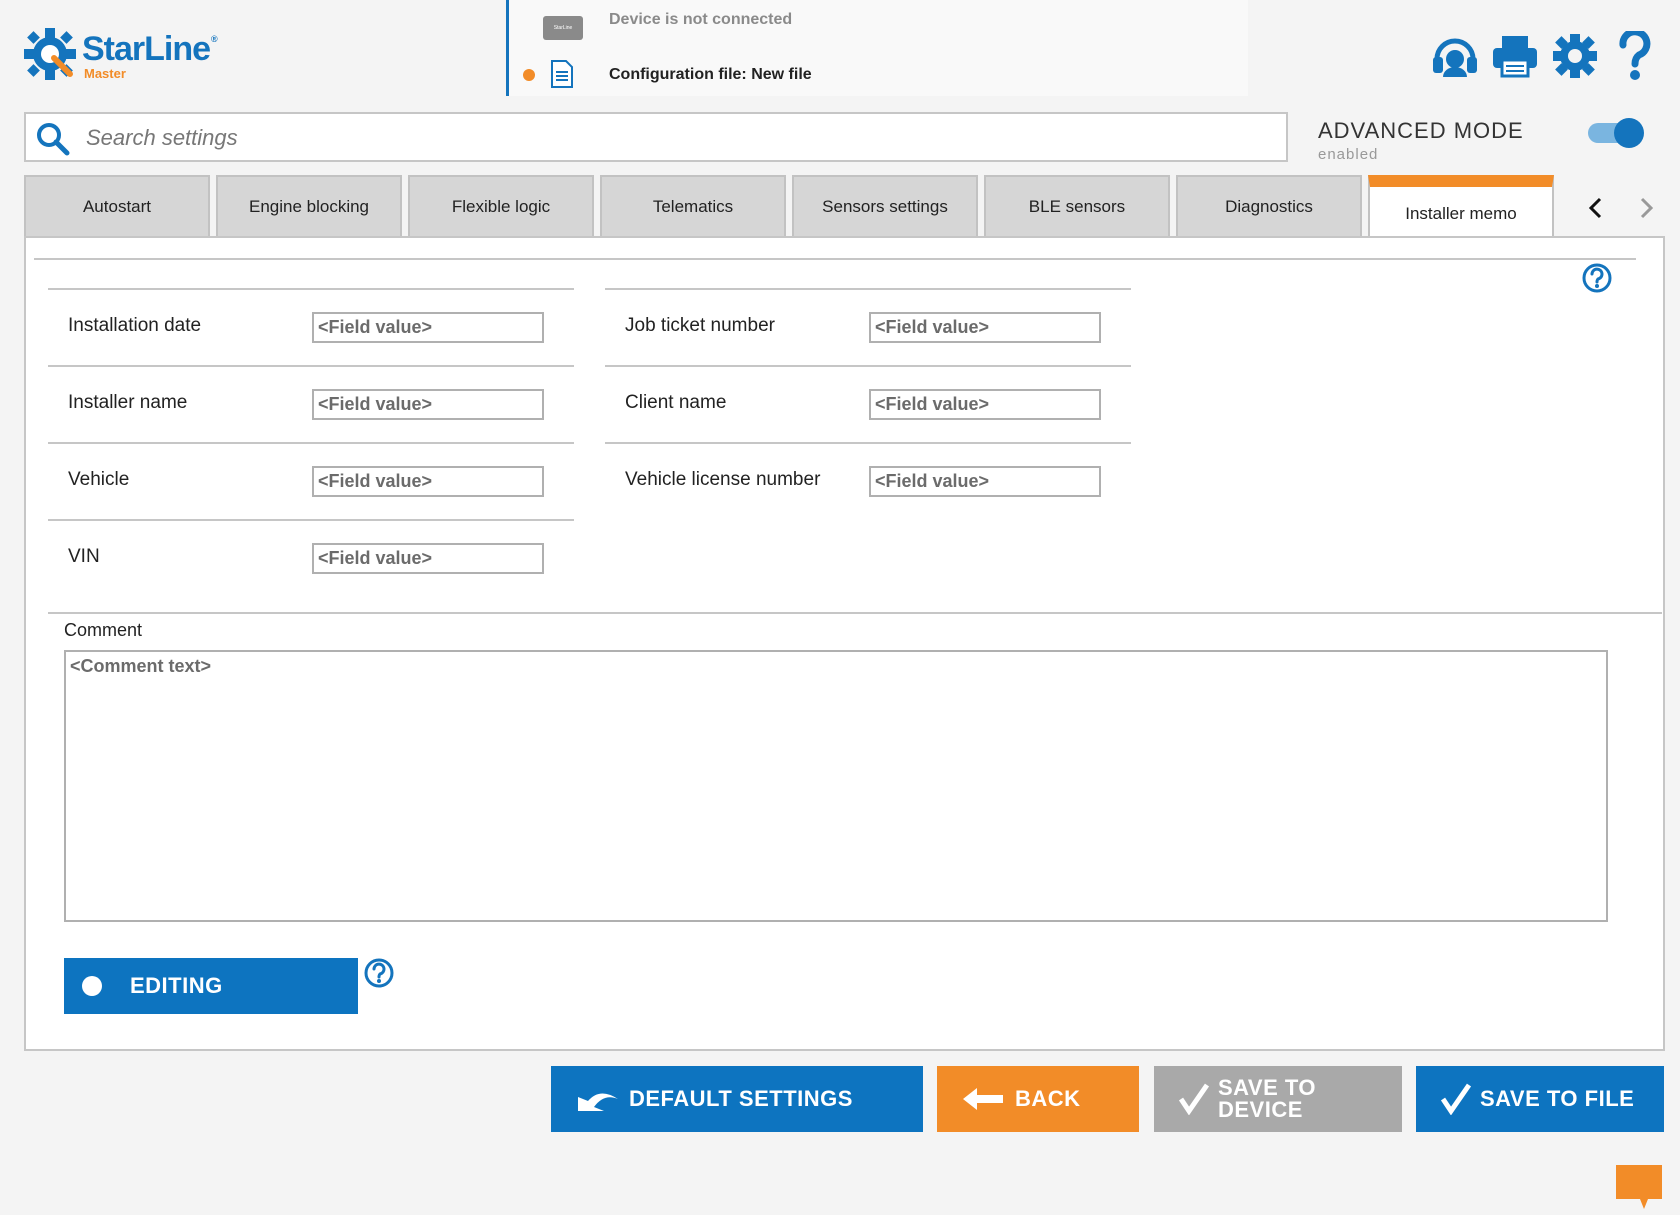  What do you see at coordinates (92, 986) in the screenshot?
I see `radio-dot-icon` at bounding box center [92, 986].